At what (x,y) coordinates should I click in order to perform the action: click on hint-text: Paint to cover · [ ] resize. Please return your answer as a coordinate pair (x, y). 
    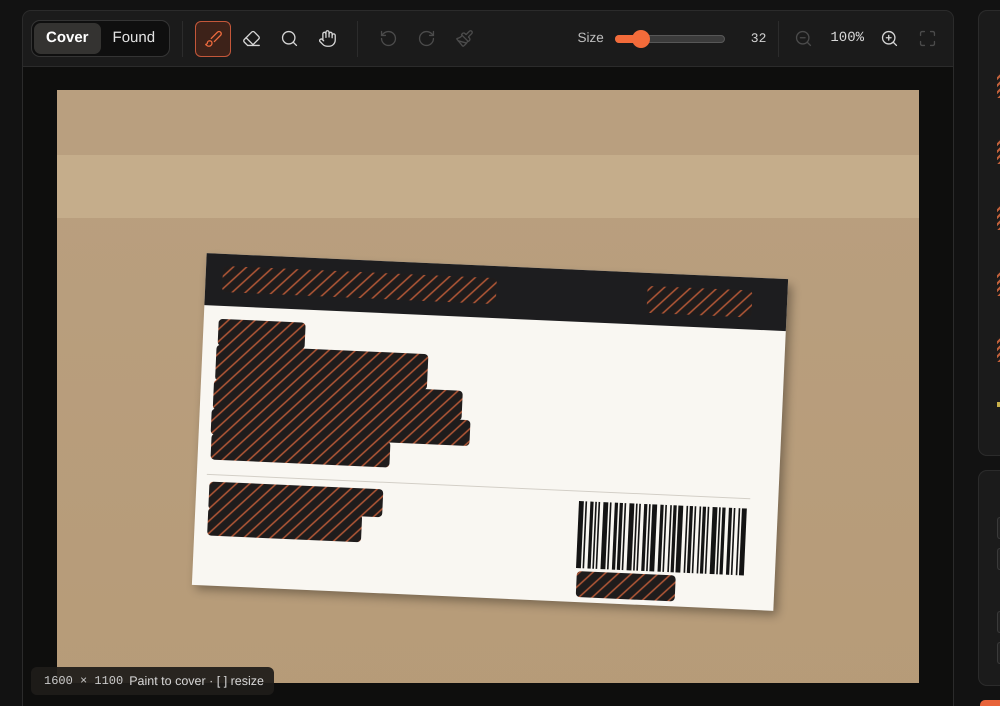
    Looking at the image, I should click on (196, 681).